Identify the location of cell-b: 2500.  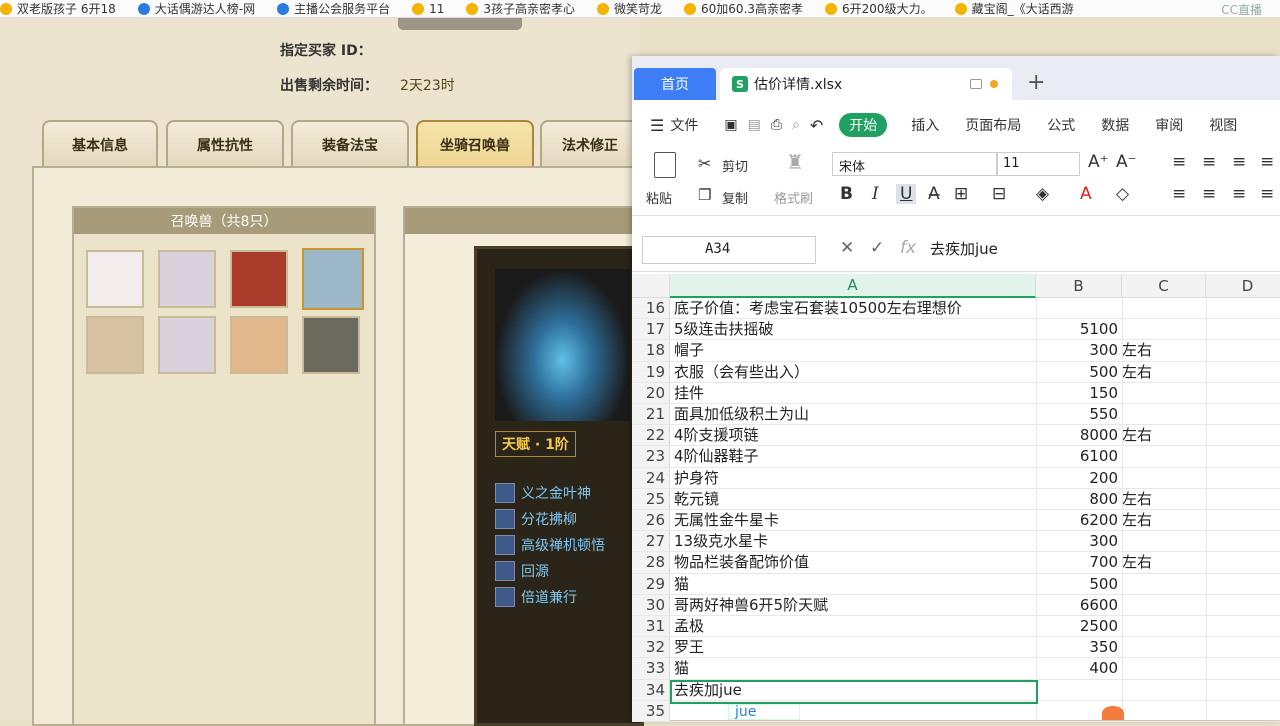
(1077, 626).